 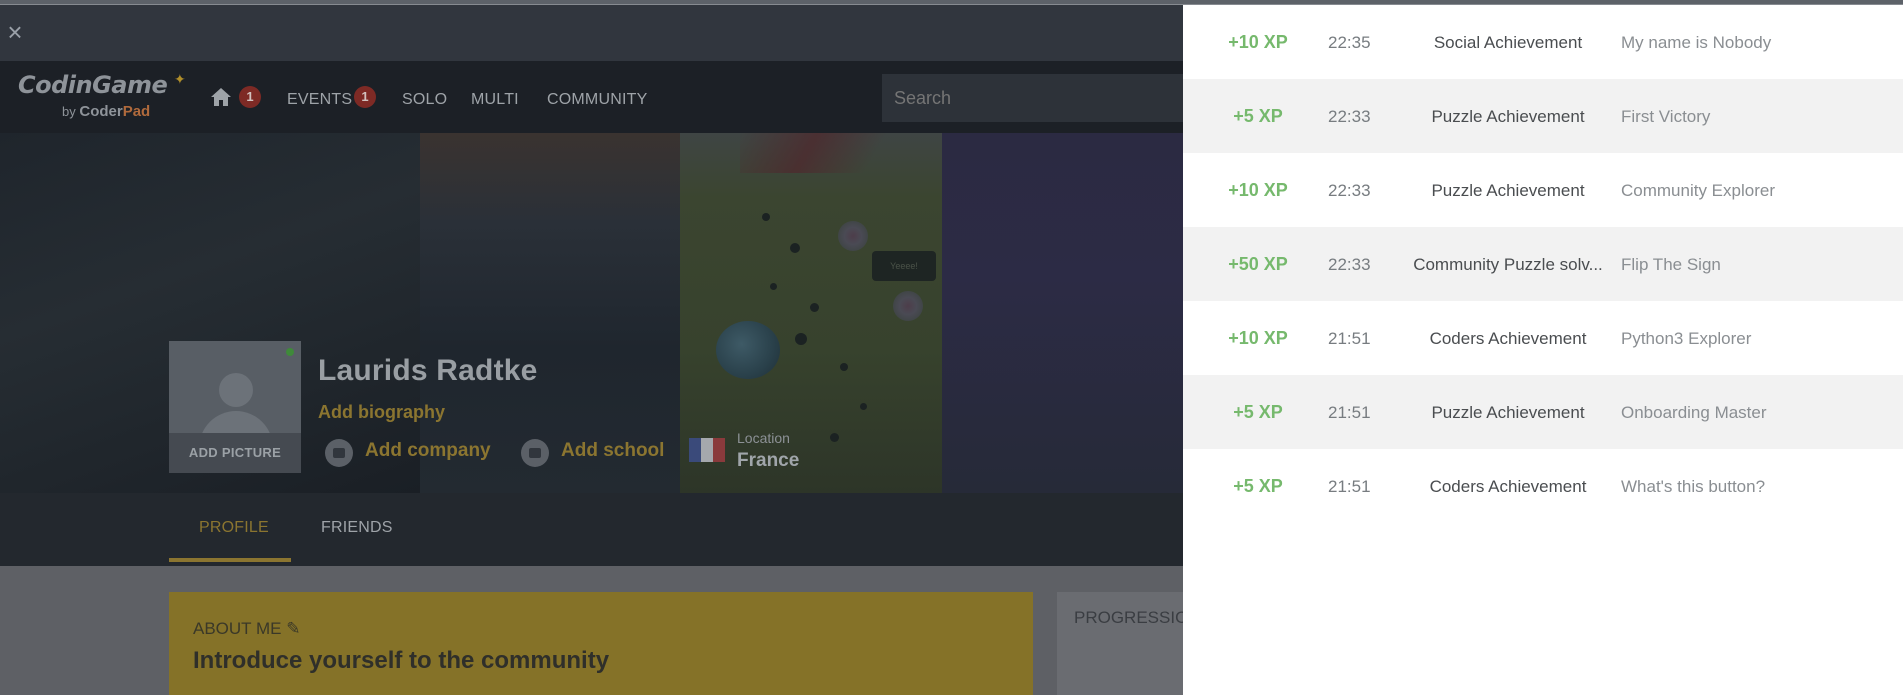 What do you see at coordinates (495, 100) in the screenshot?
I see `nav-multi: MULTI` at bounding box center [495, 100].